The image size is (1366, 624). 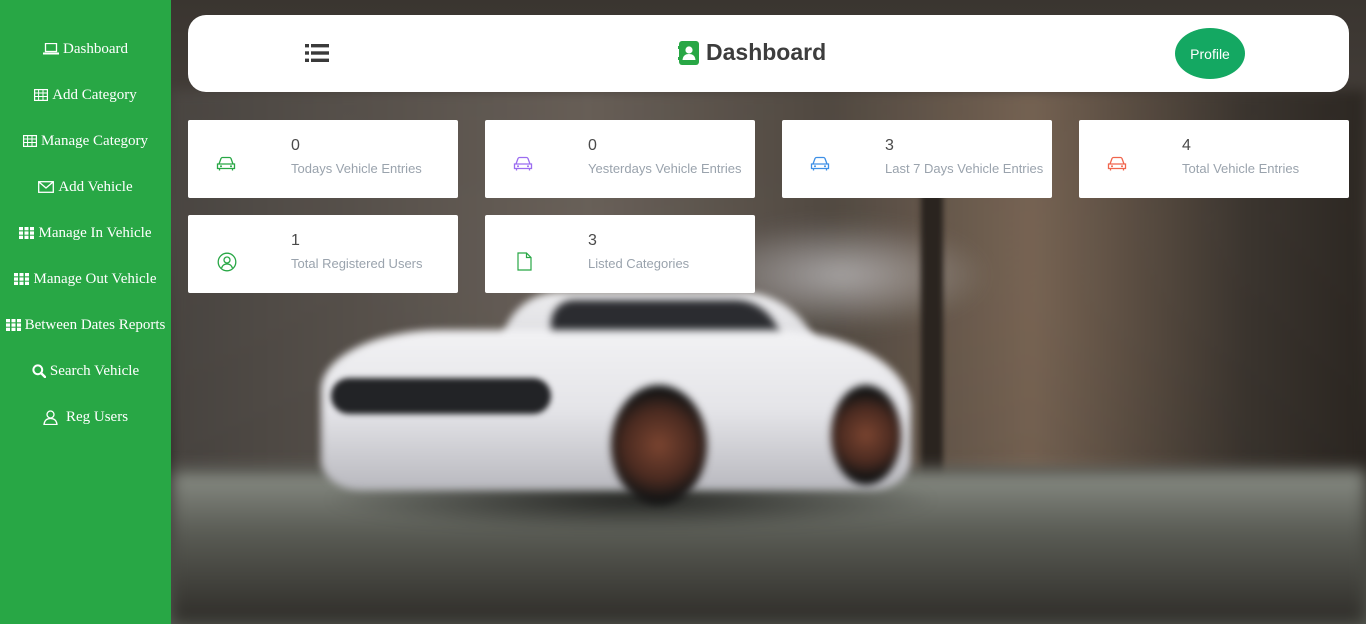 What do you see at coordinates (95, 278) in the screenshot?
I see `sidebar-item-label: Manage Out Vehicle` at bounding box center [95, 278].